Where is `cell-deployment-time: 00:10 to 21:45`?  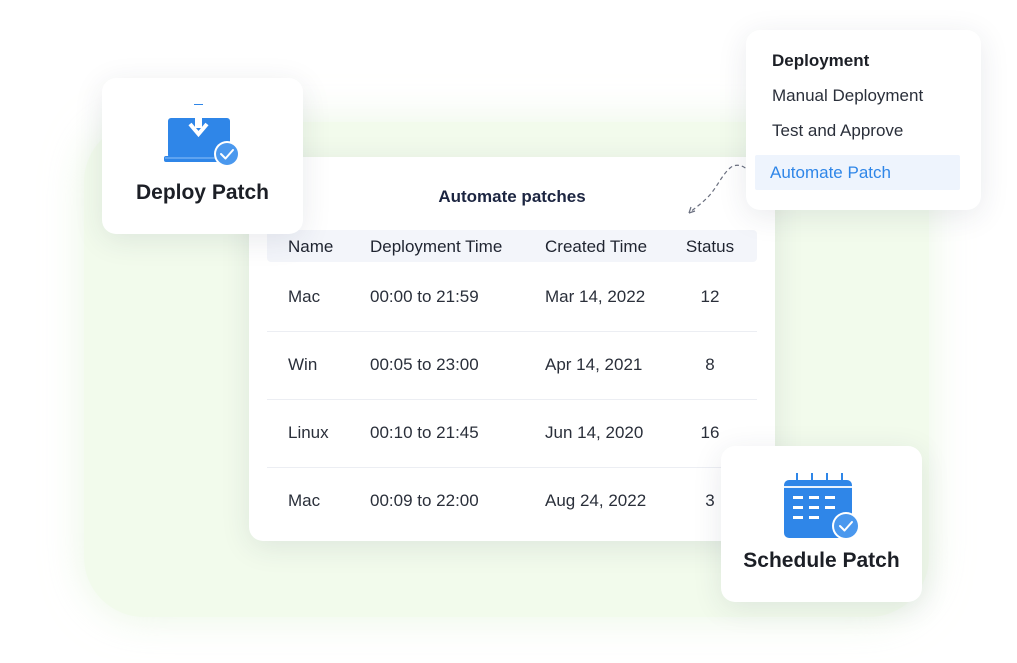
cell-deployment-time: 00:10 to 21:45 is located at coordinates (424, 432).